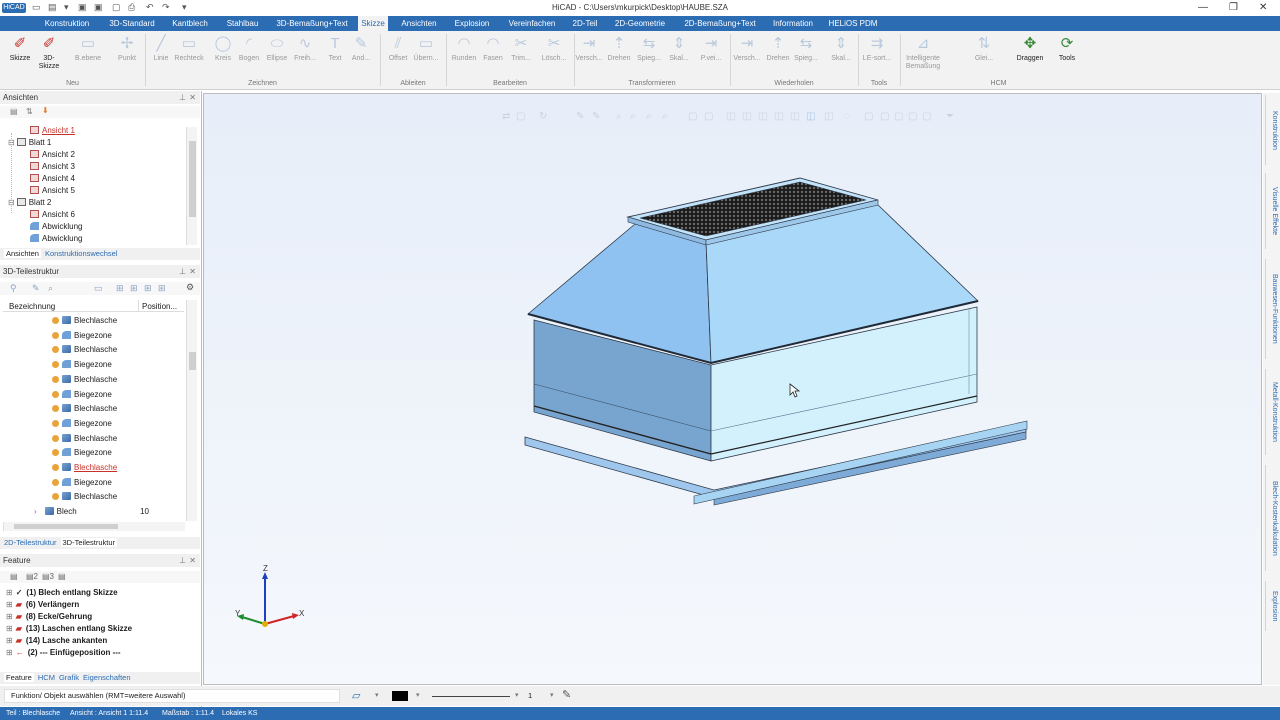  What do you see at coordinates (493, 49) in the screenshot?
I see `ribbon-button-15: ◠ Fasen` at bounding box center [493, 49].